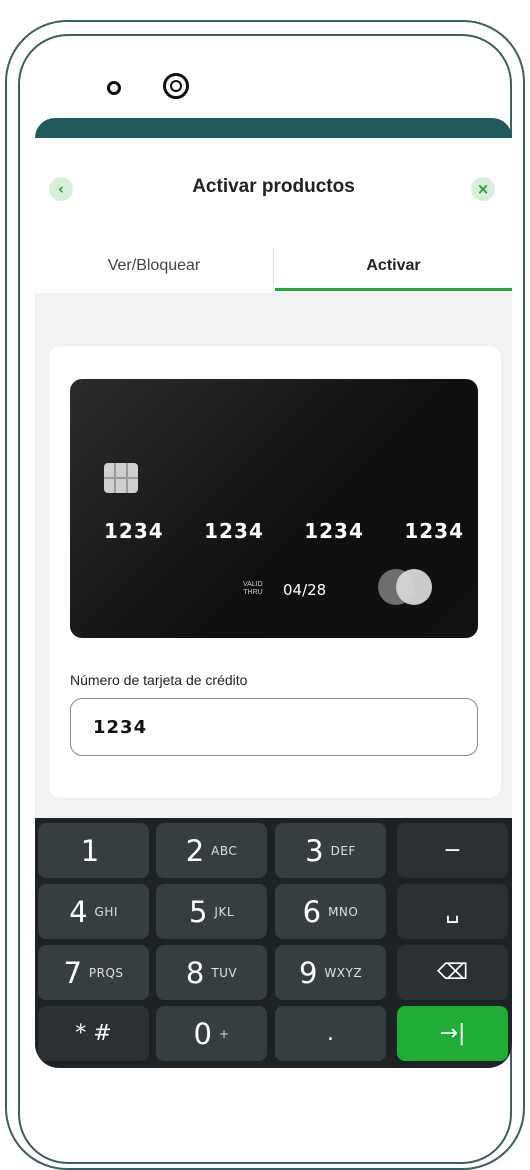 The image size is (530, 1170). What do you see at coordinates (284, 531) in the screenshot?
I see `card-number: 1234 1234 1234 1234` at bounding box center [284, 531].